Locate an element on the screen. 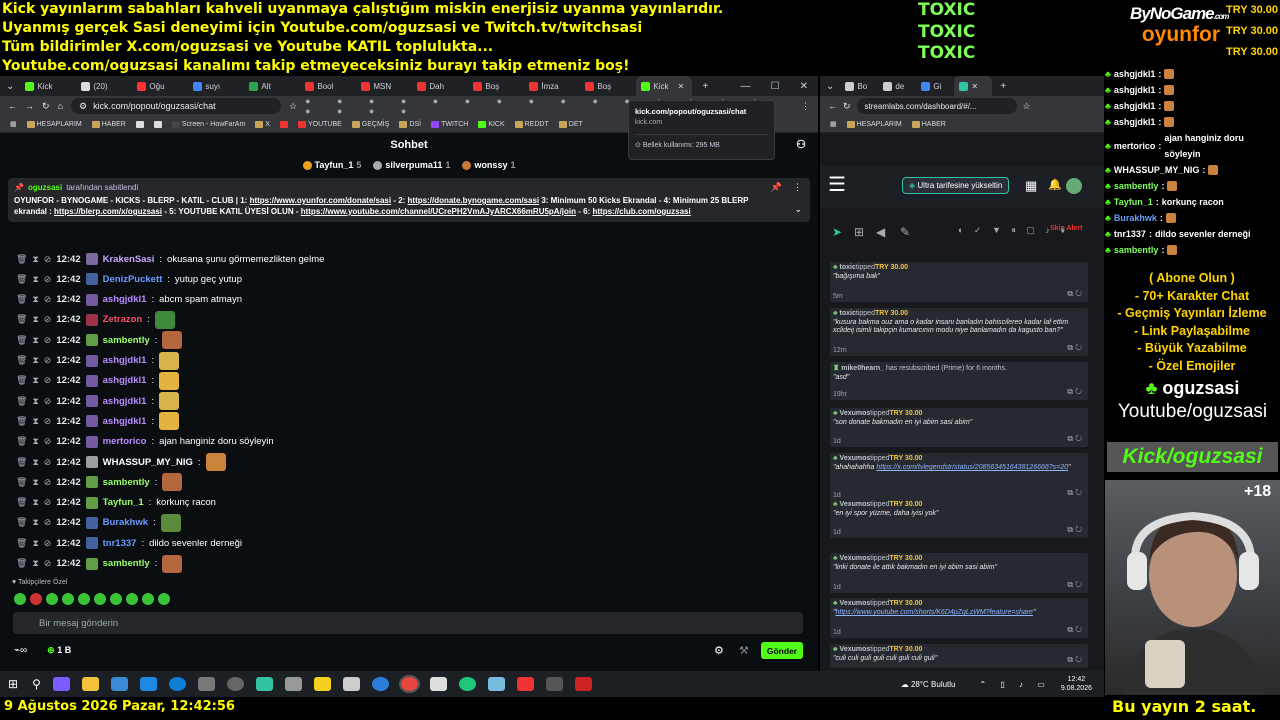 The height and width of the screenshot is (720, 1280). bookmark: X is located at coordinates (262, 124).